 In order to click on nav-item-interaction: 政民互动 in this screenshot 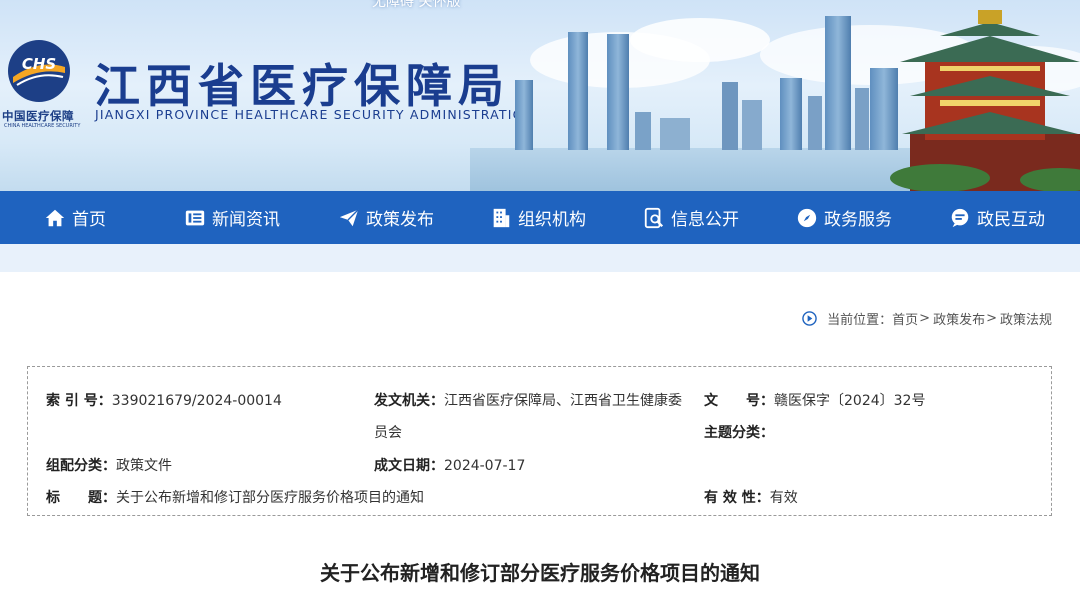, I will do `click(997, 217)`.